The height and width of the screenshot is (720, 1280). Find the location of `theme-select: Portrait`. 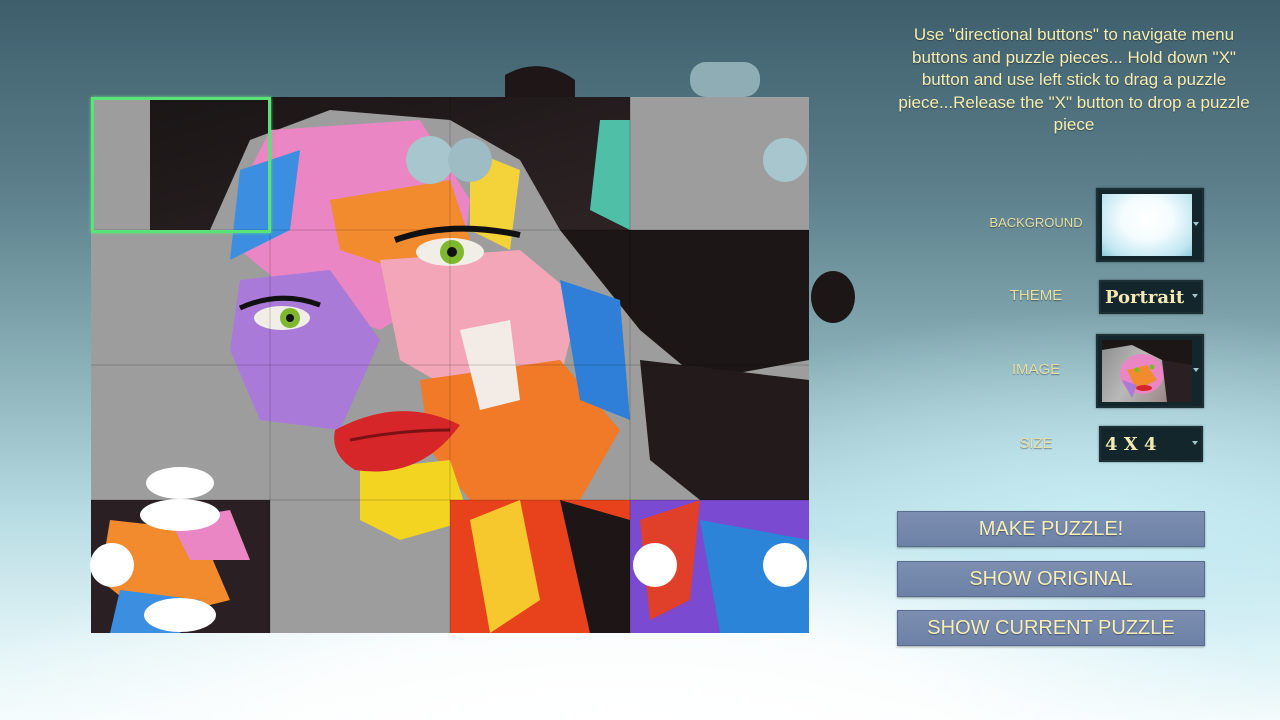

theme-select: Portrait is located at coordinates (1151, 297).